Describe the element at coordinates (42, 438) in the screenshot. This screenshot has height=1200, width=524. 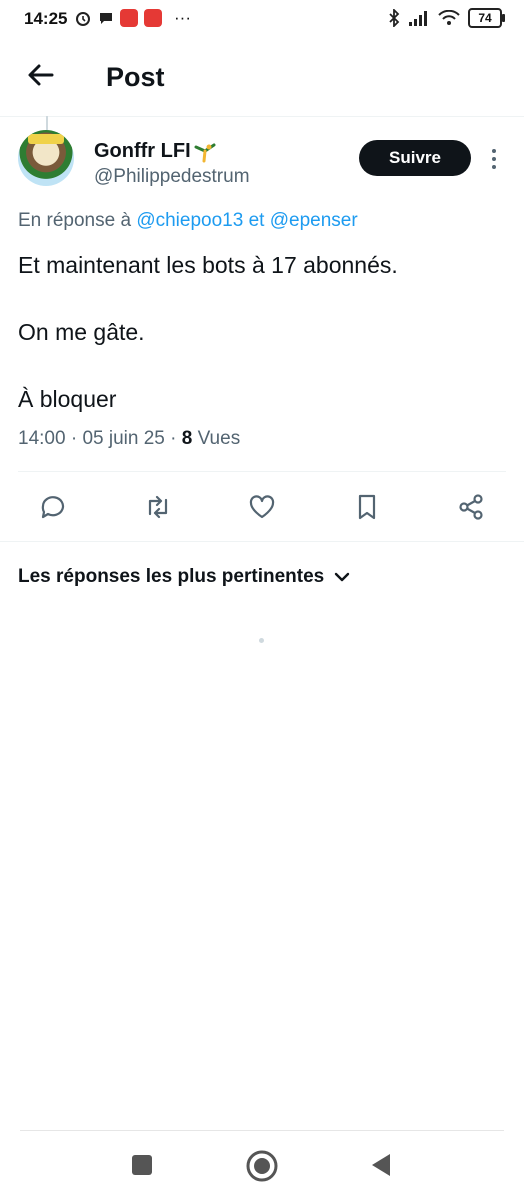
I see `post-time: 14:00` at that location.